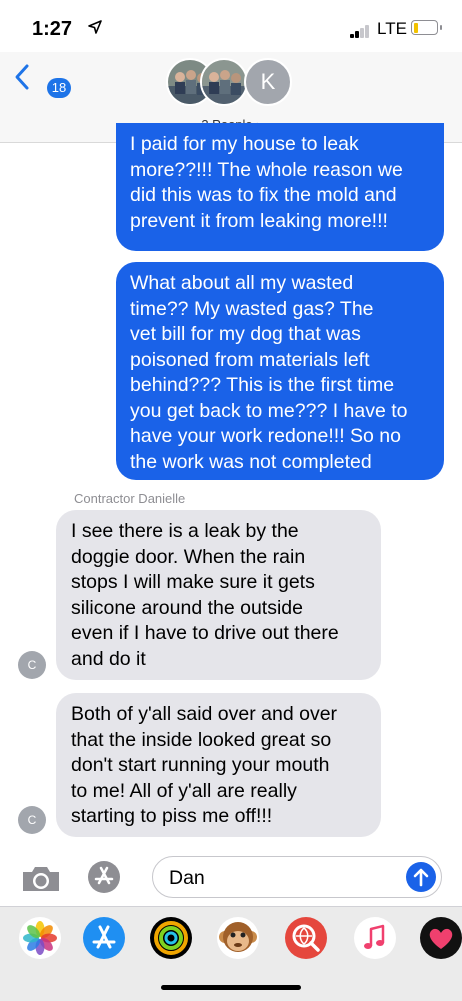 This screenshot has width=462, height=1001. I want to click on music-icon, so click(375, 938).